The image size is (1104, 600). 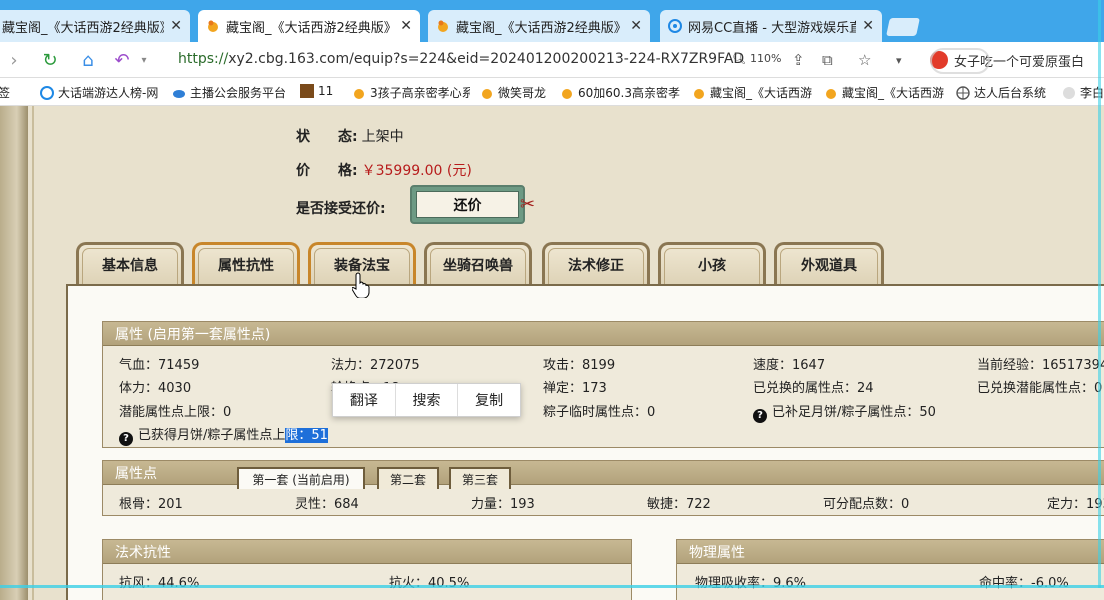 I want to click on globe-icon, so click(x=963, y=92).